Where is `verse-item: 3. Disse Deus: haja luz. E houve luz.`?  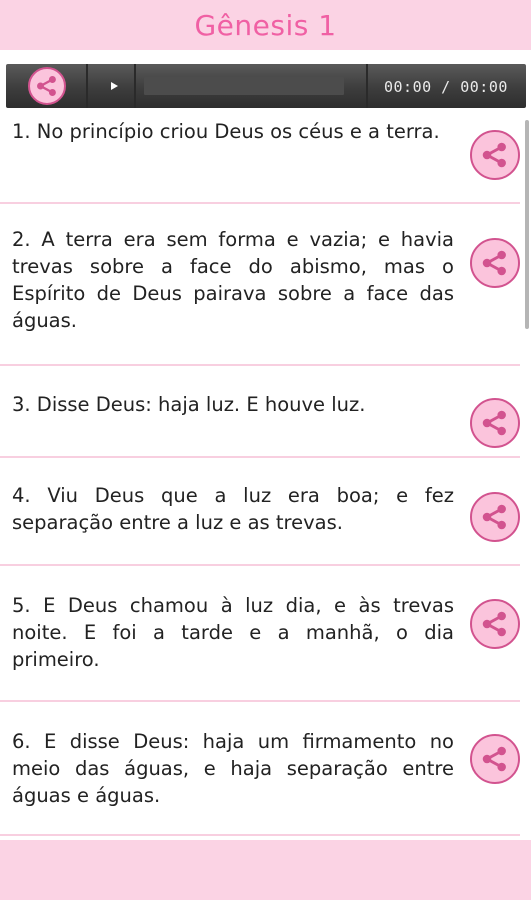
verse-item: 3. Disse Deus: haja luz. E houve luz. is located at coordinates (260, 412).